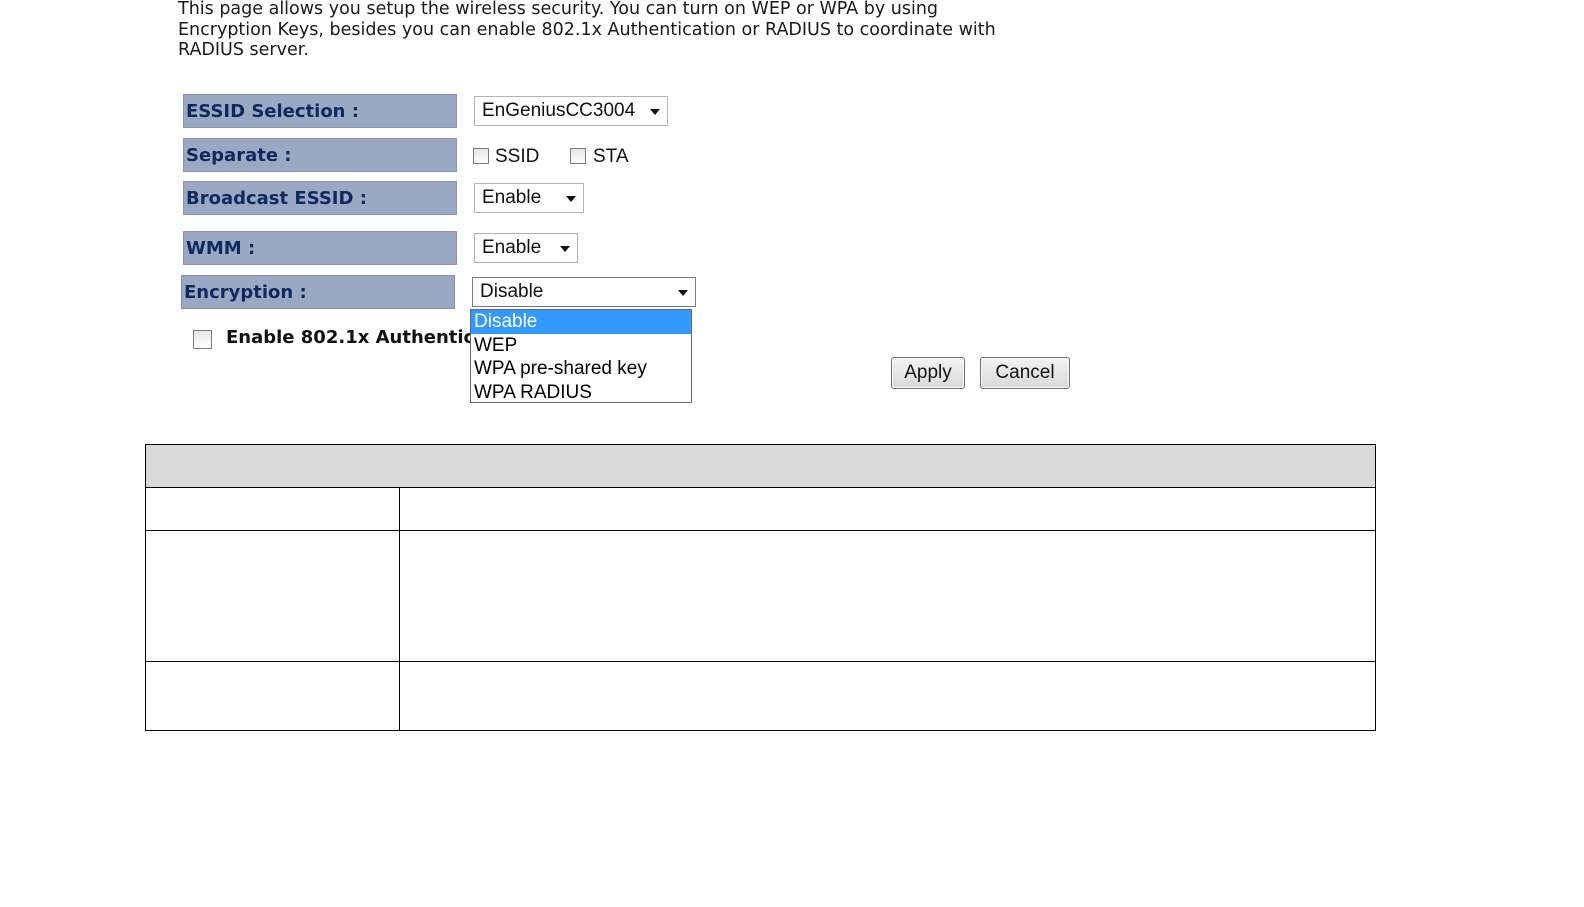 The width and height of the screenshot is (1584, 907). What do you see at coordinates (581, 322) in the screenshot?
I see `encryption-option-disable: Disable` at bounding box center [581, 322].